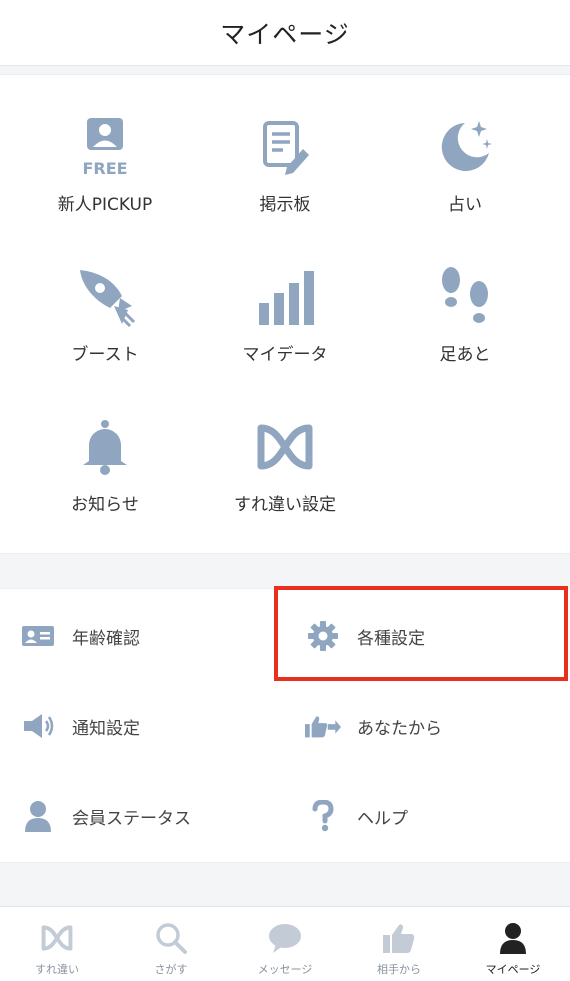 This screenshot has width=570, height=981. I want to click on tab-search: さがす, so click(171, 944).